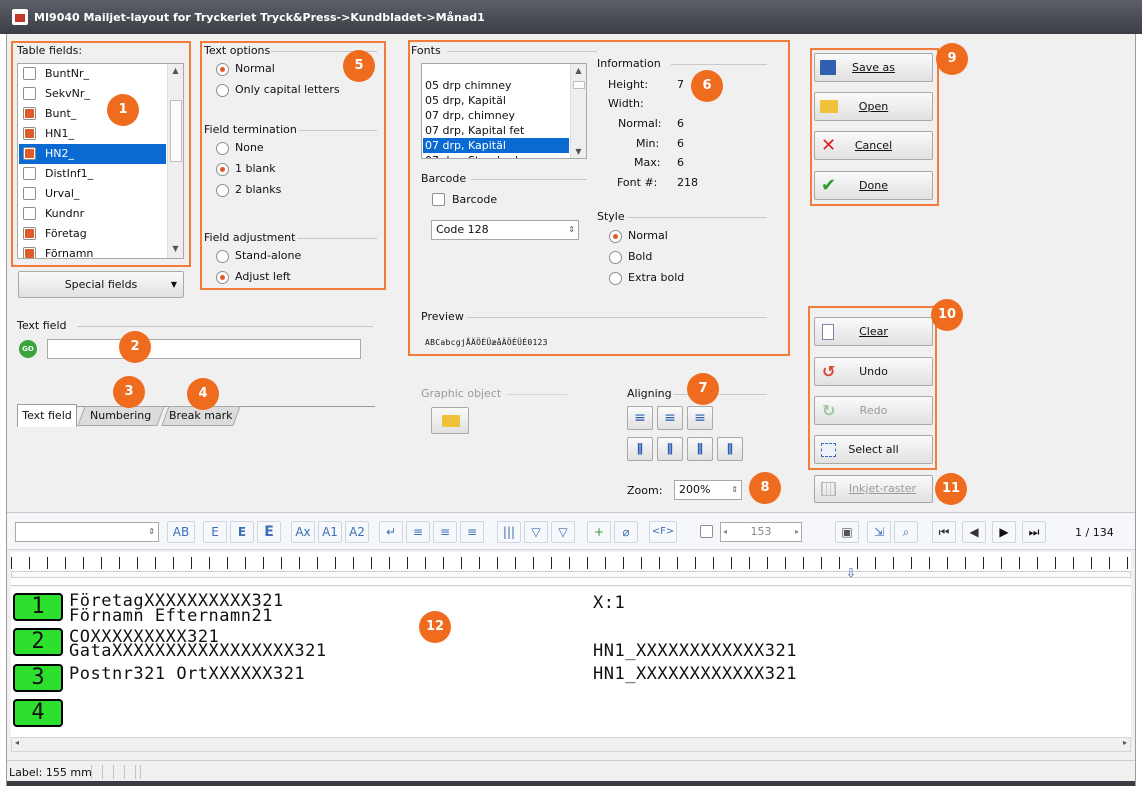 This screenshot has height=800, width=1142. Describe the element at coordinates (708, 490) in the screenshot. I see `zoom-select: 200% ⇕` at that location.